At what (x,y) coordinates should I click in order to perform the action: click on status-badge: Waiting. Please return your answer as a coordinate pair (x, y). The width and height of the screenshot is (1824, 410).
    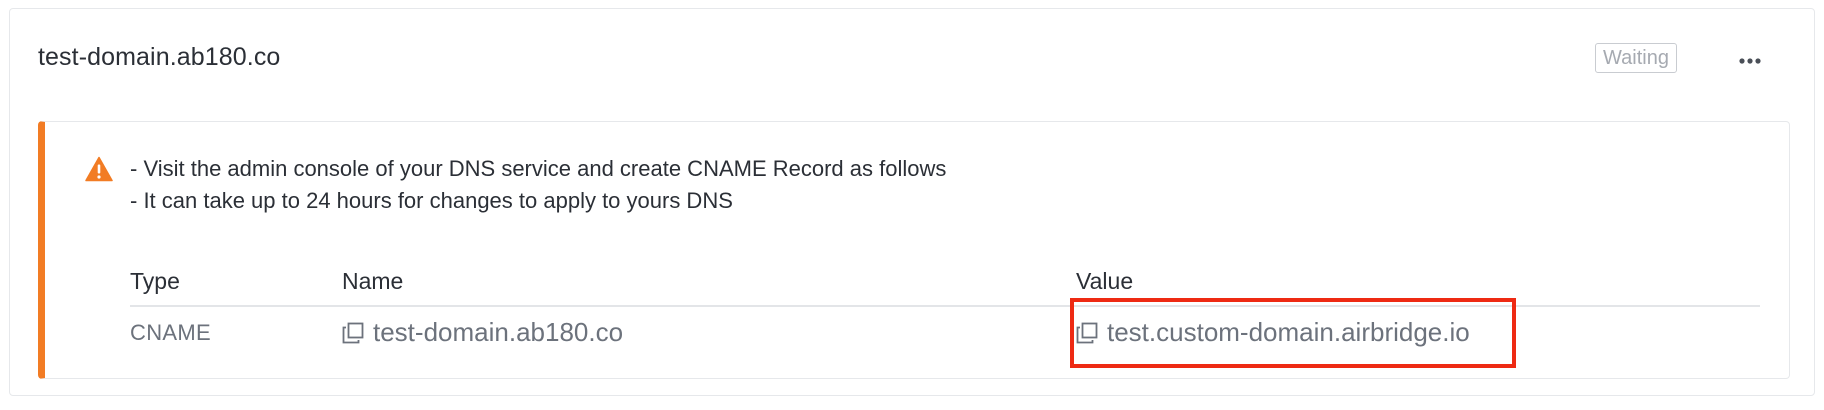
    Looking at the image, I should click on (1636, 58).